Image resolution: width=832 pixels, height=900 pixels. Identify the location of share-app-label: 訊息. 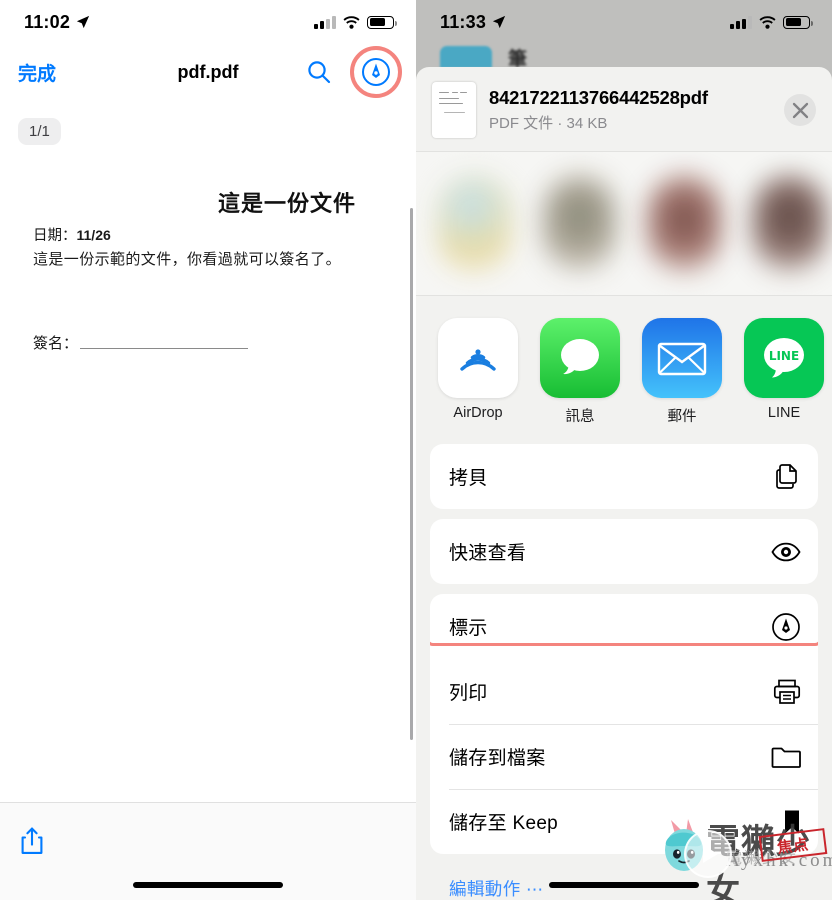
(580, 417).